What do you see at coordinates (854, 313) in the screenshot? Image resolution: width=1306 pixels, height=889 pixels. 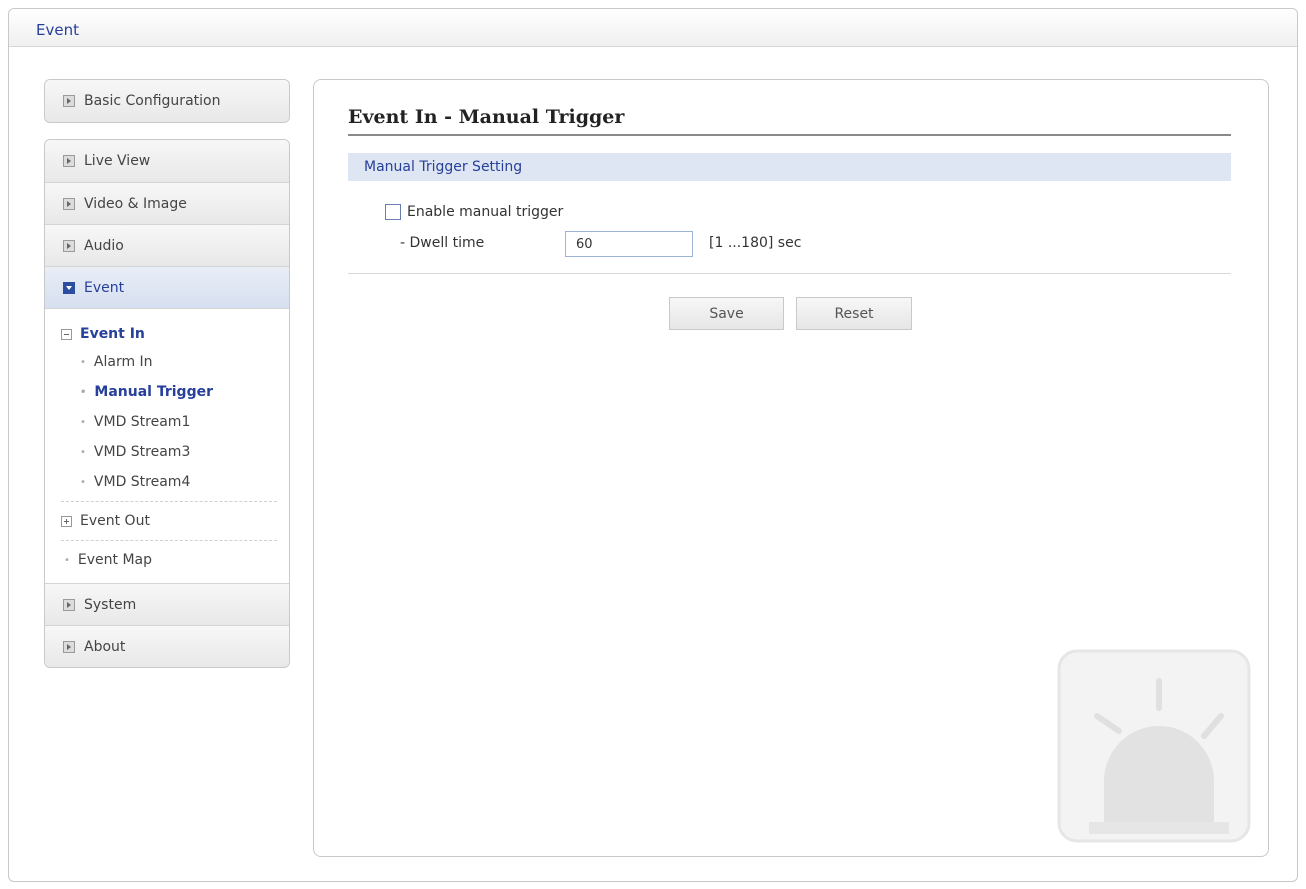 I see `reset-button: Reset` at bounding box center [854, 313].